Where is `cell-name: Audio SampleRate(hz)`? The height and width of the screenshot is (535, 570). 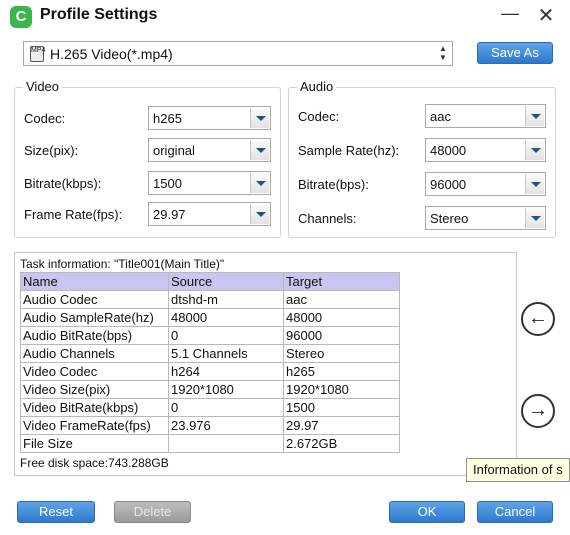
cell-name: Audio SampleRate(hz) is located at coordinates (94, 317).